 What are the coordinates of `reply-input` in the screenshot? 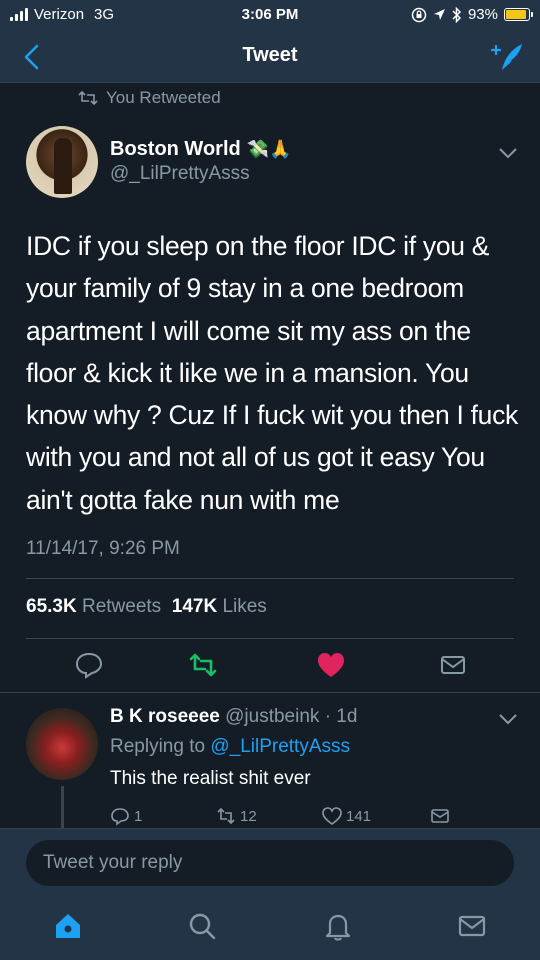 It's located at (270, 863).